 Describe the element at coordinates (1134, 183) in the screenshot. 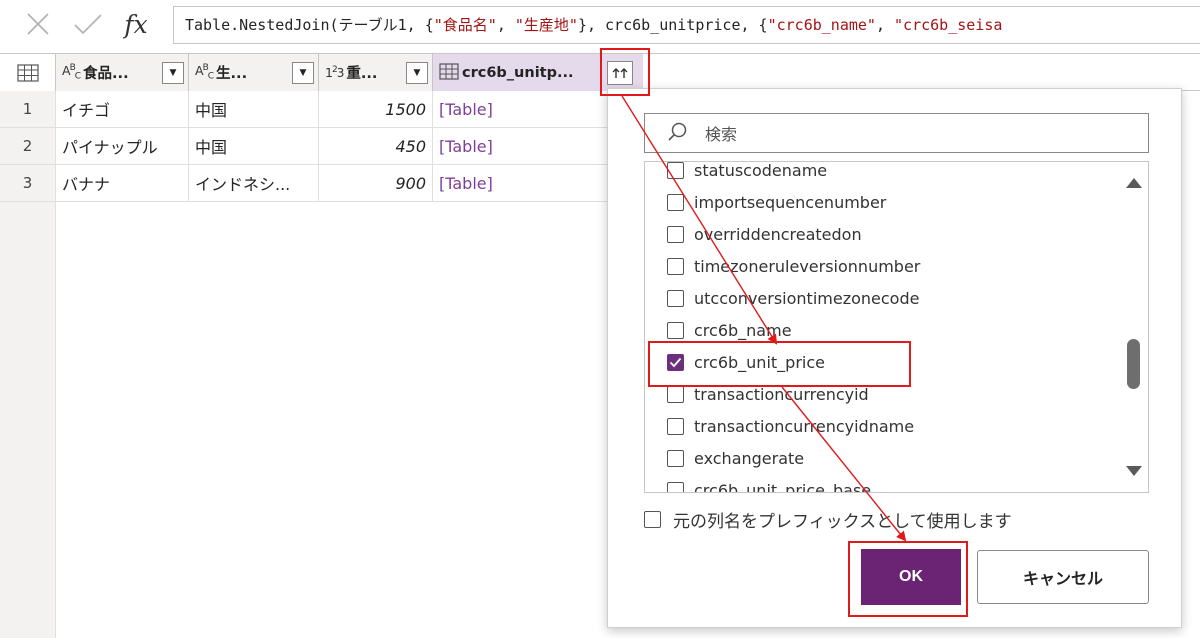

I see `scroll-up-icon` at that location.